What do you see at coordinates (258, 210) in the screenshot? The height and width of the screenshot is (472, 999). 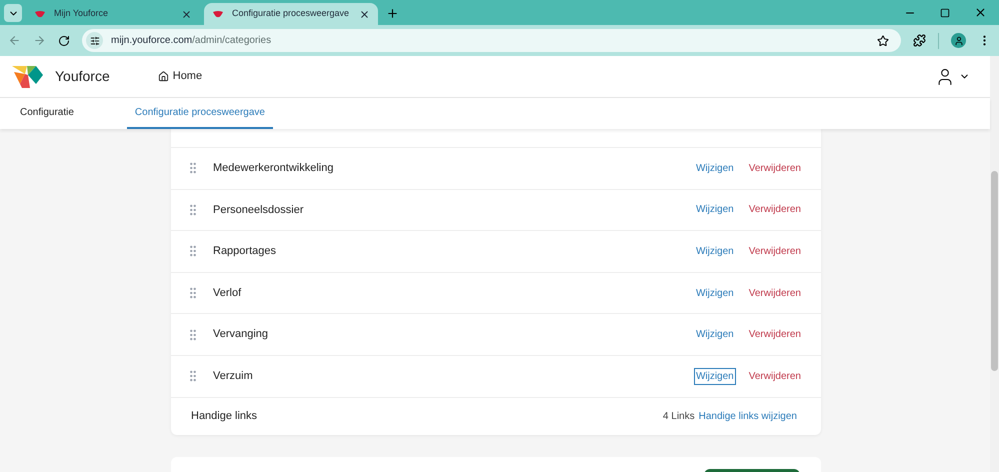 I see `category-name: Personeelsdossier` at bounding box center [258, 210].